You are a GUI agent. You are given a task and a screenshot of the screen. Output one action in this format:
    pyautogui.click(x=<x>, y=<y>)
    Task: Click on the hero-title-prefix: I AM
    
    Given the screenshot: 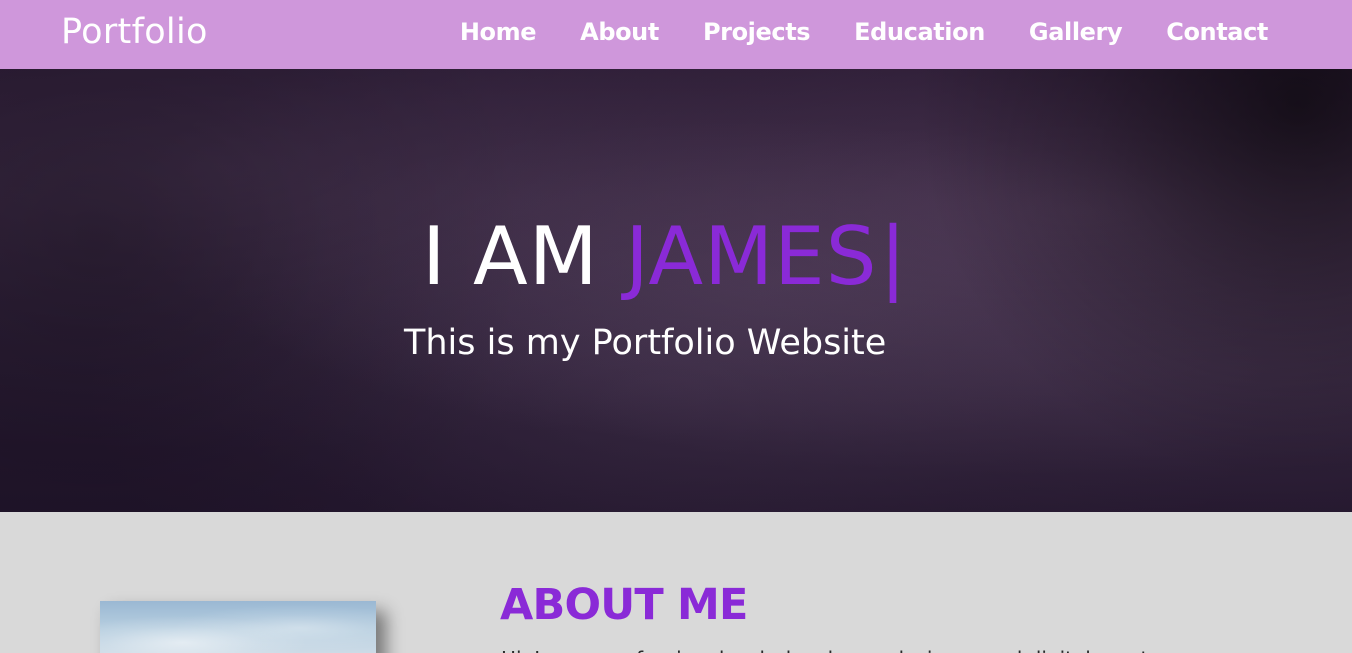 What is the action you would take?
    pyautogui.click(x=524, y=256)
    